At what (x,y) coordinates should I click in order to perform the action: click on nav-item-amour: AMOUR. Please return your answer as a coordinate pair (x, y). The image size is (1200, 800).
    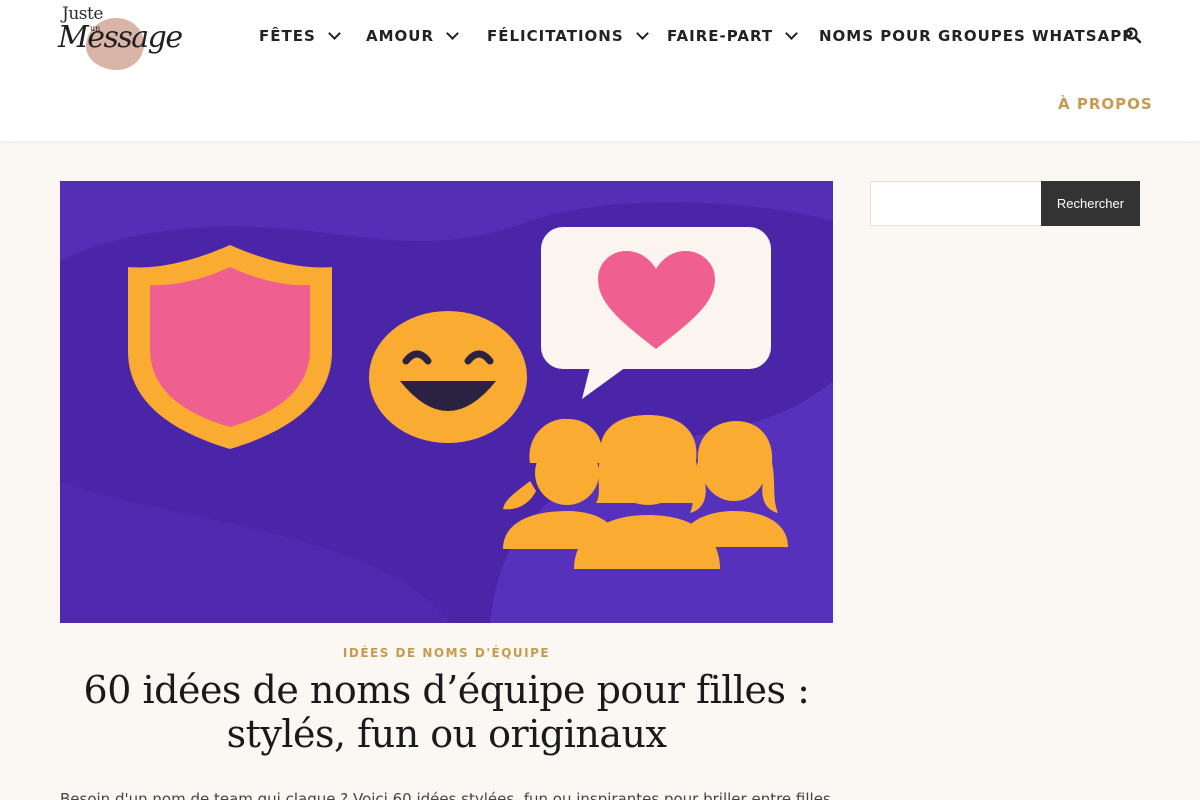
    Looking at the image, I should click on (412, 36).